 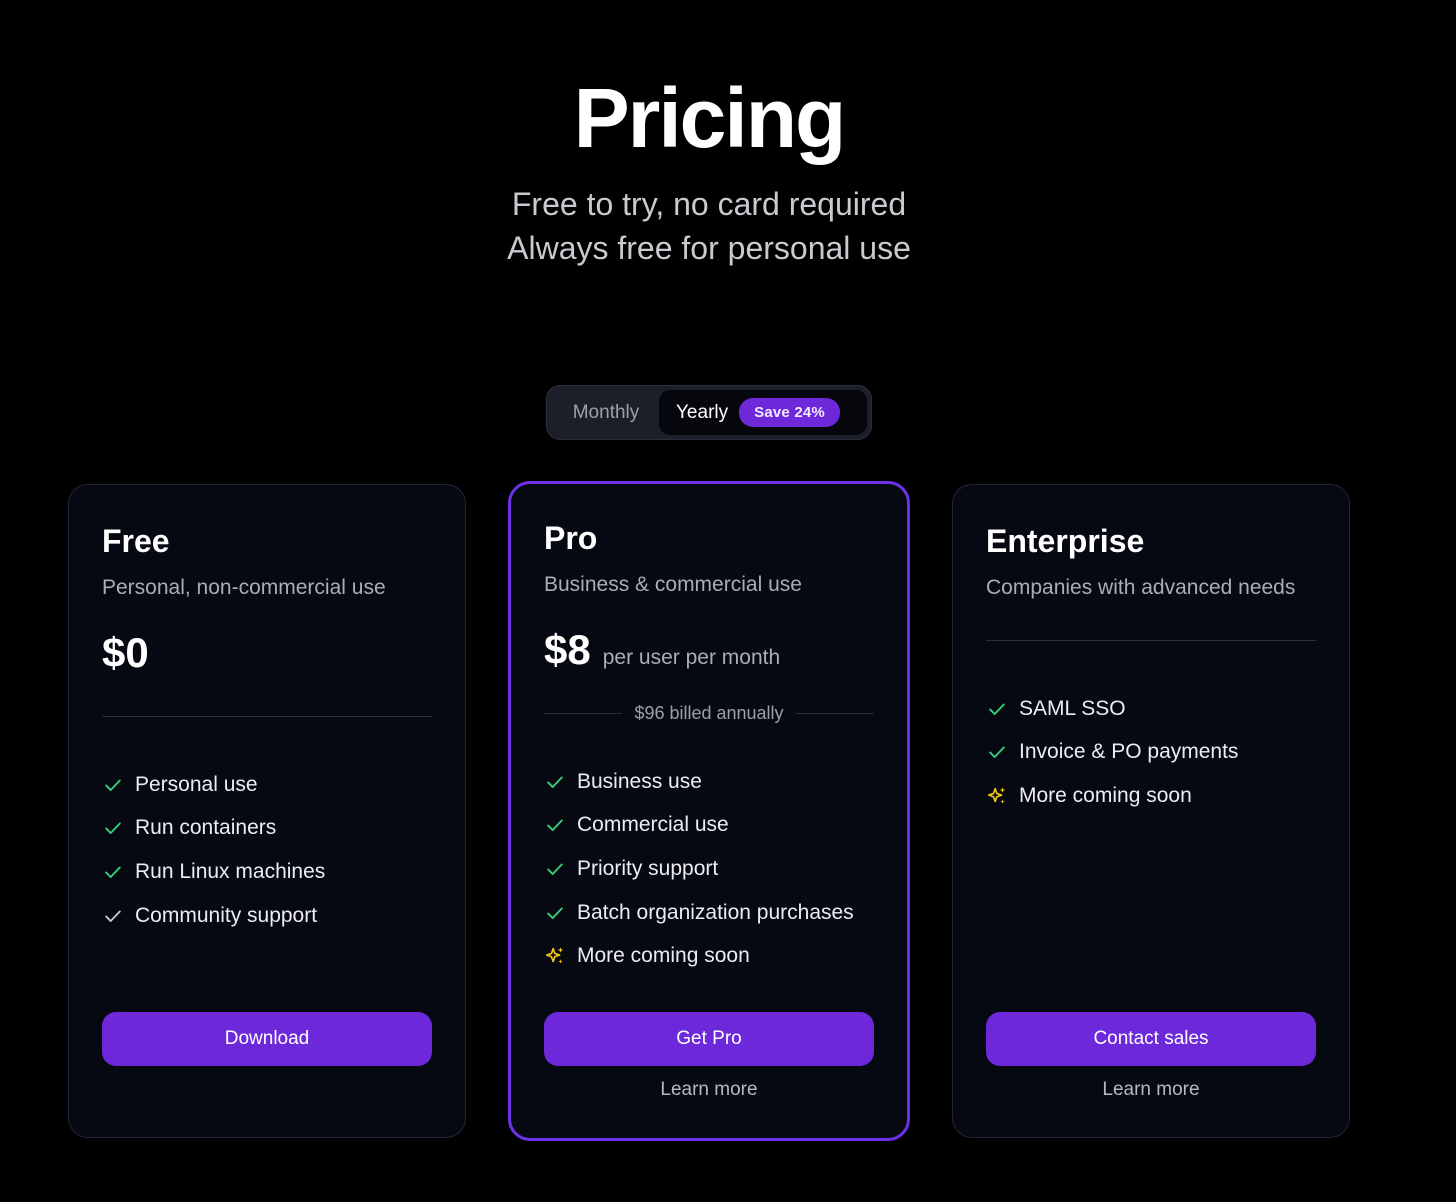 I want to click on feature-label: Personal use, so click(x=196, y=784).